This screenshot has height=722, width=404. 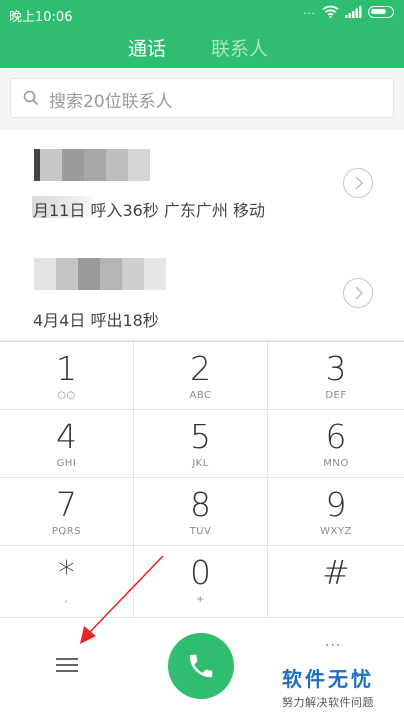 I want to click on voicemail-icon: ○○, so click(x=66, y=395).